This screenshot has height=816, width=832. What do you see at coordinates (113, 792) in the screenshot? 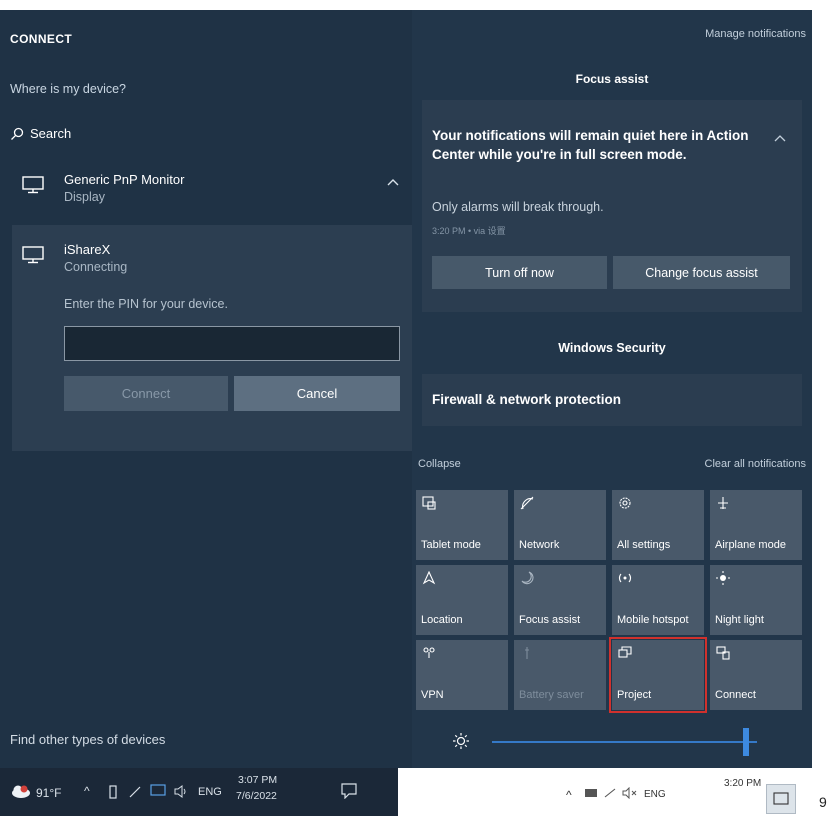
I see `usb-icon` at bounding box center [113, 792].